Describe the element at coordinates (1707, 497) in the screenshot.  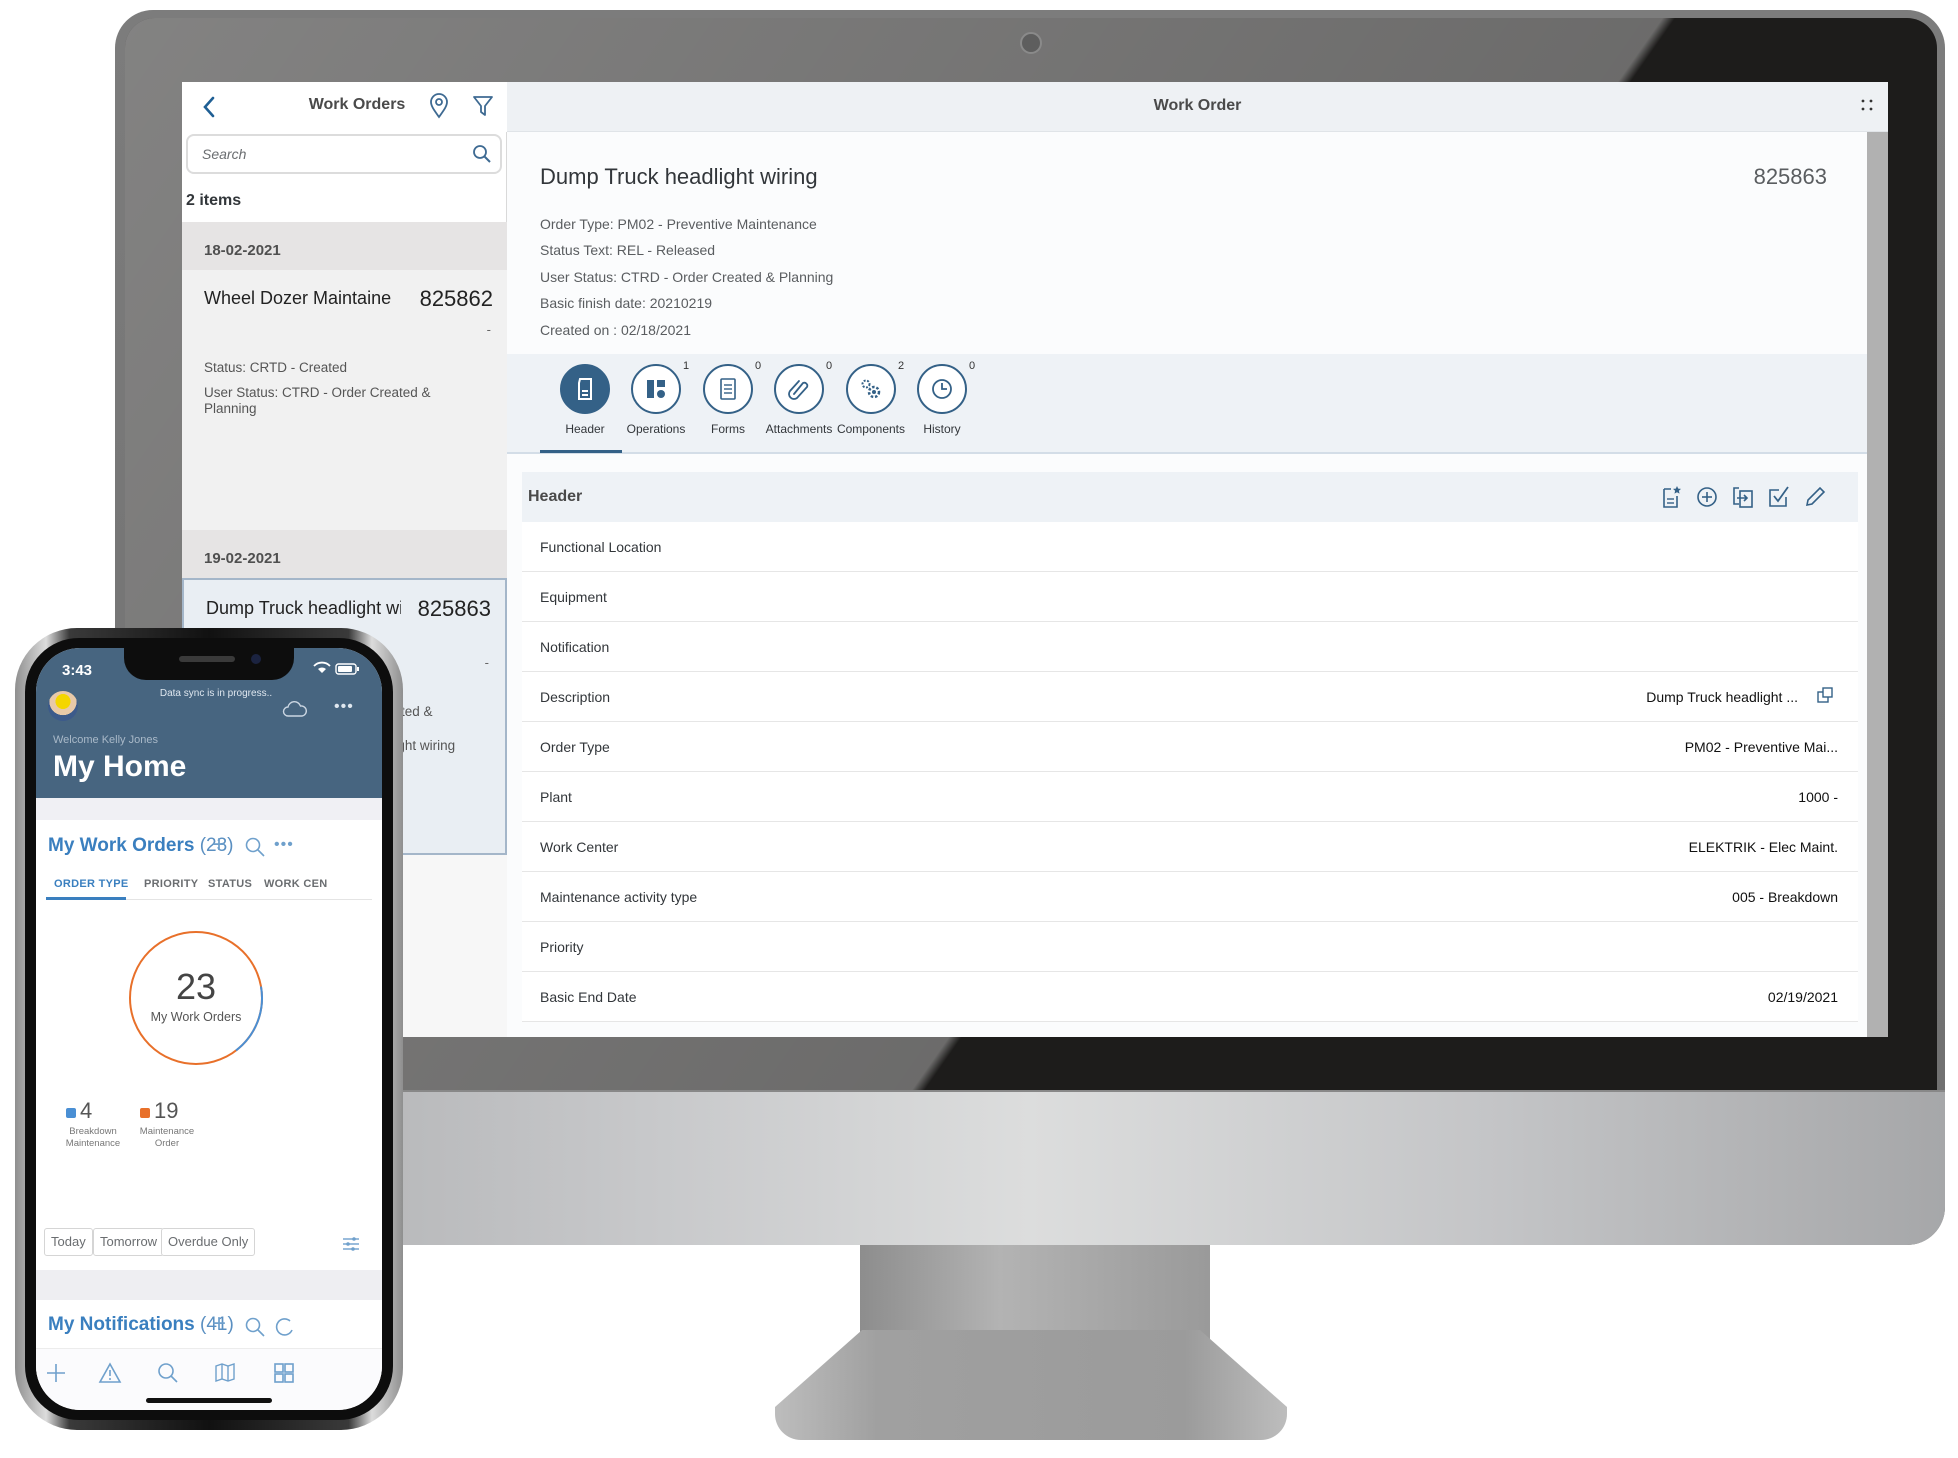
I see `add-circle-icon` at that location.